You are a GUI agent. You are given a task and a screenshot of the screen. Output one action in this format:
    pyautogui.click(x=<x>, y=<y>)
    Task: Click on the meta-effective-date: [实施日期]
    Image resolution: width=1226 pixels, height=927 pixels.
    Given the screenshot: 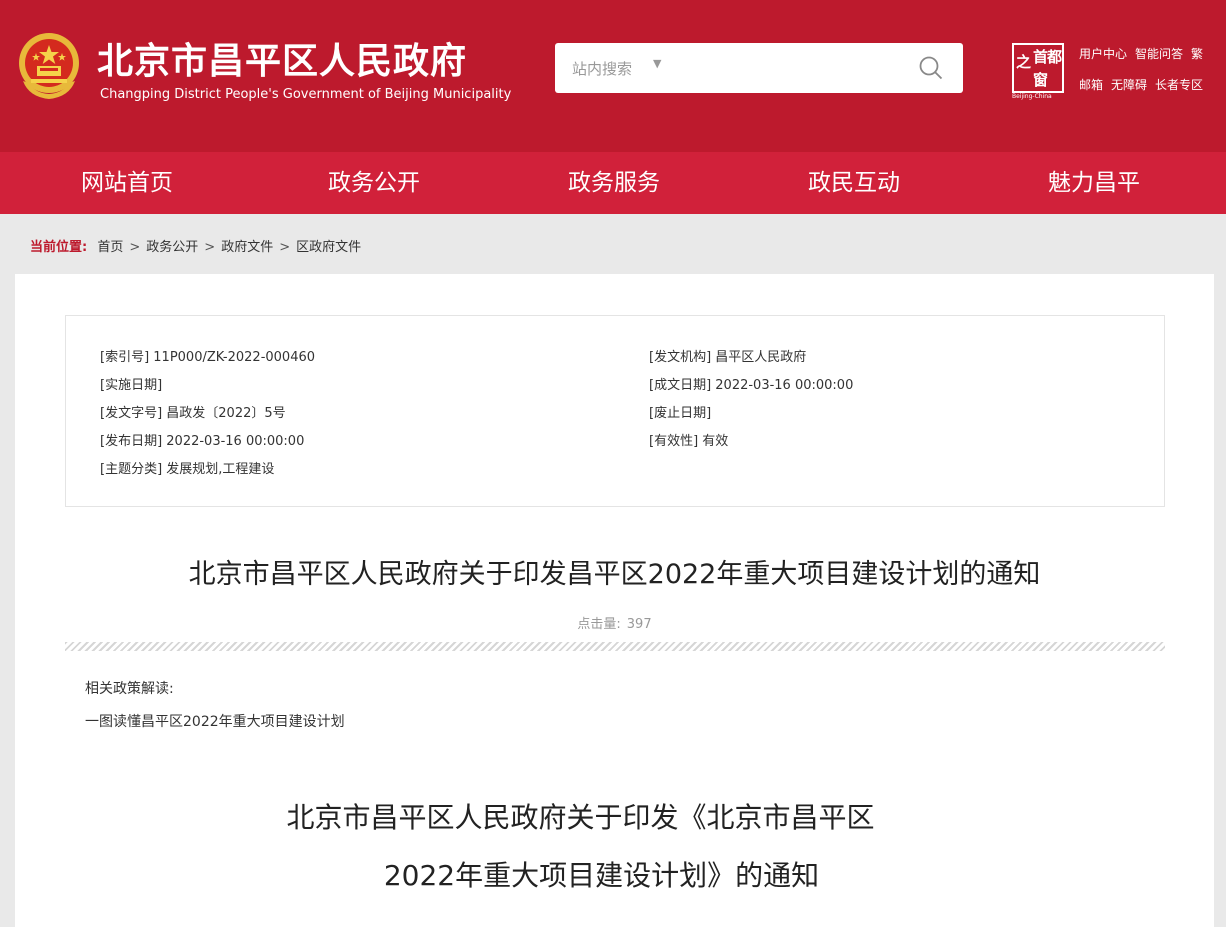 What is the action you would take?
    pyautogui.click(x=131, y=385)
    